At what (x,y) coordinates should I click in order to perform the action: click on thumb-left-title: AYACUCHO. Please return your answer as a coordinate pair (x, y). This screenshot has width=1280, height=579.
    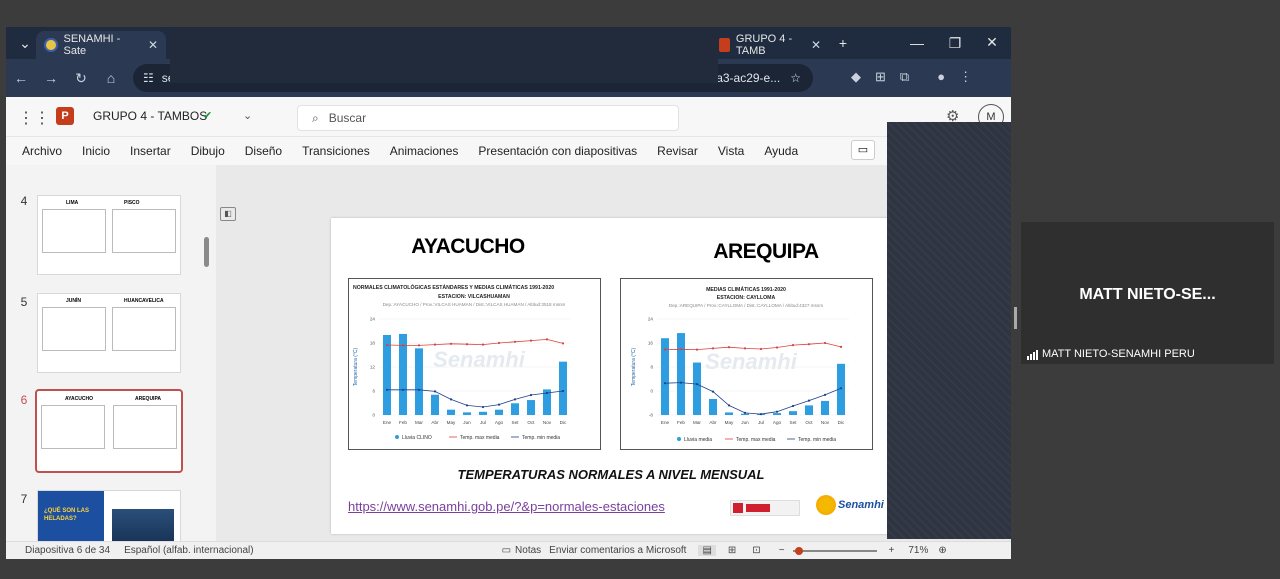
    Looking at the image, I should click on (79, 399).